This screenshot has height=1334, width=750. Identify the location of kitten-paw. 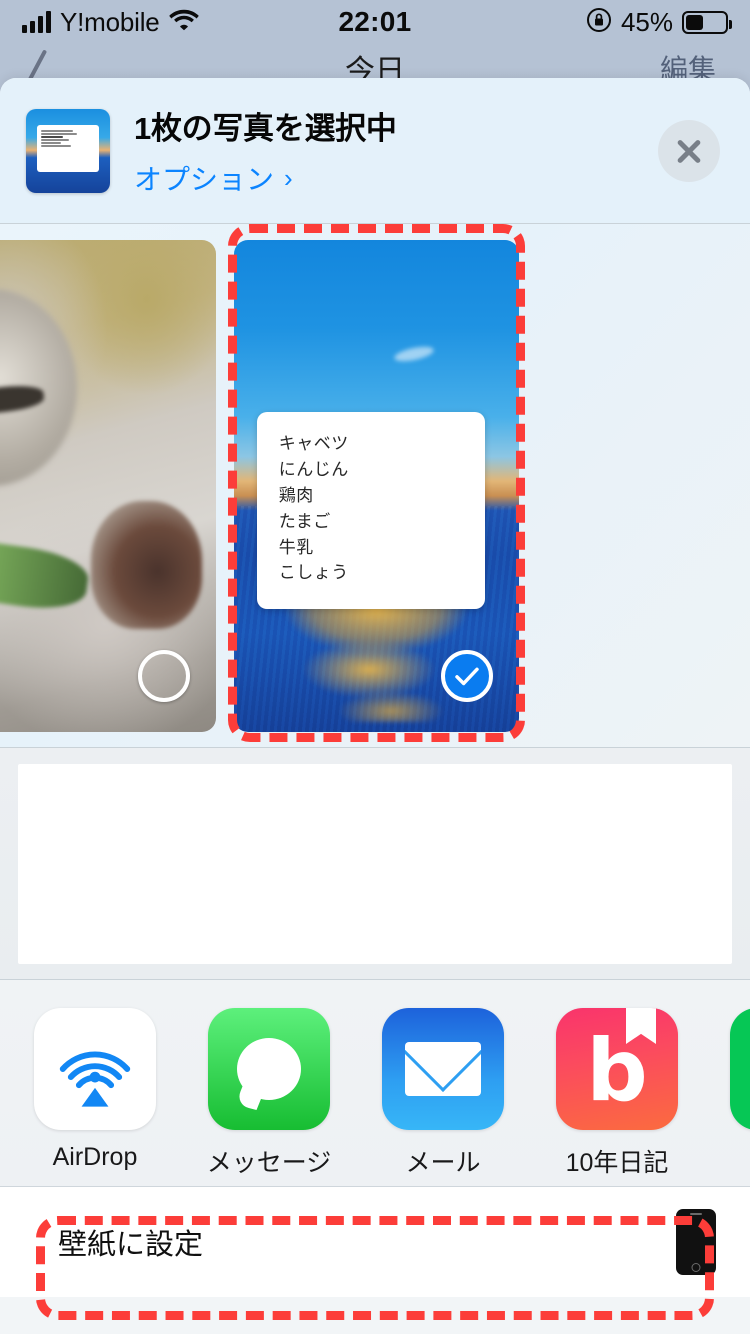
(146, 564).